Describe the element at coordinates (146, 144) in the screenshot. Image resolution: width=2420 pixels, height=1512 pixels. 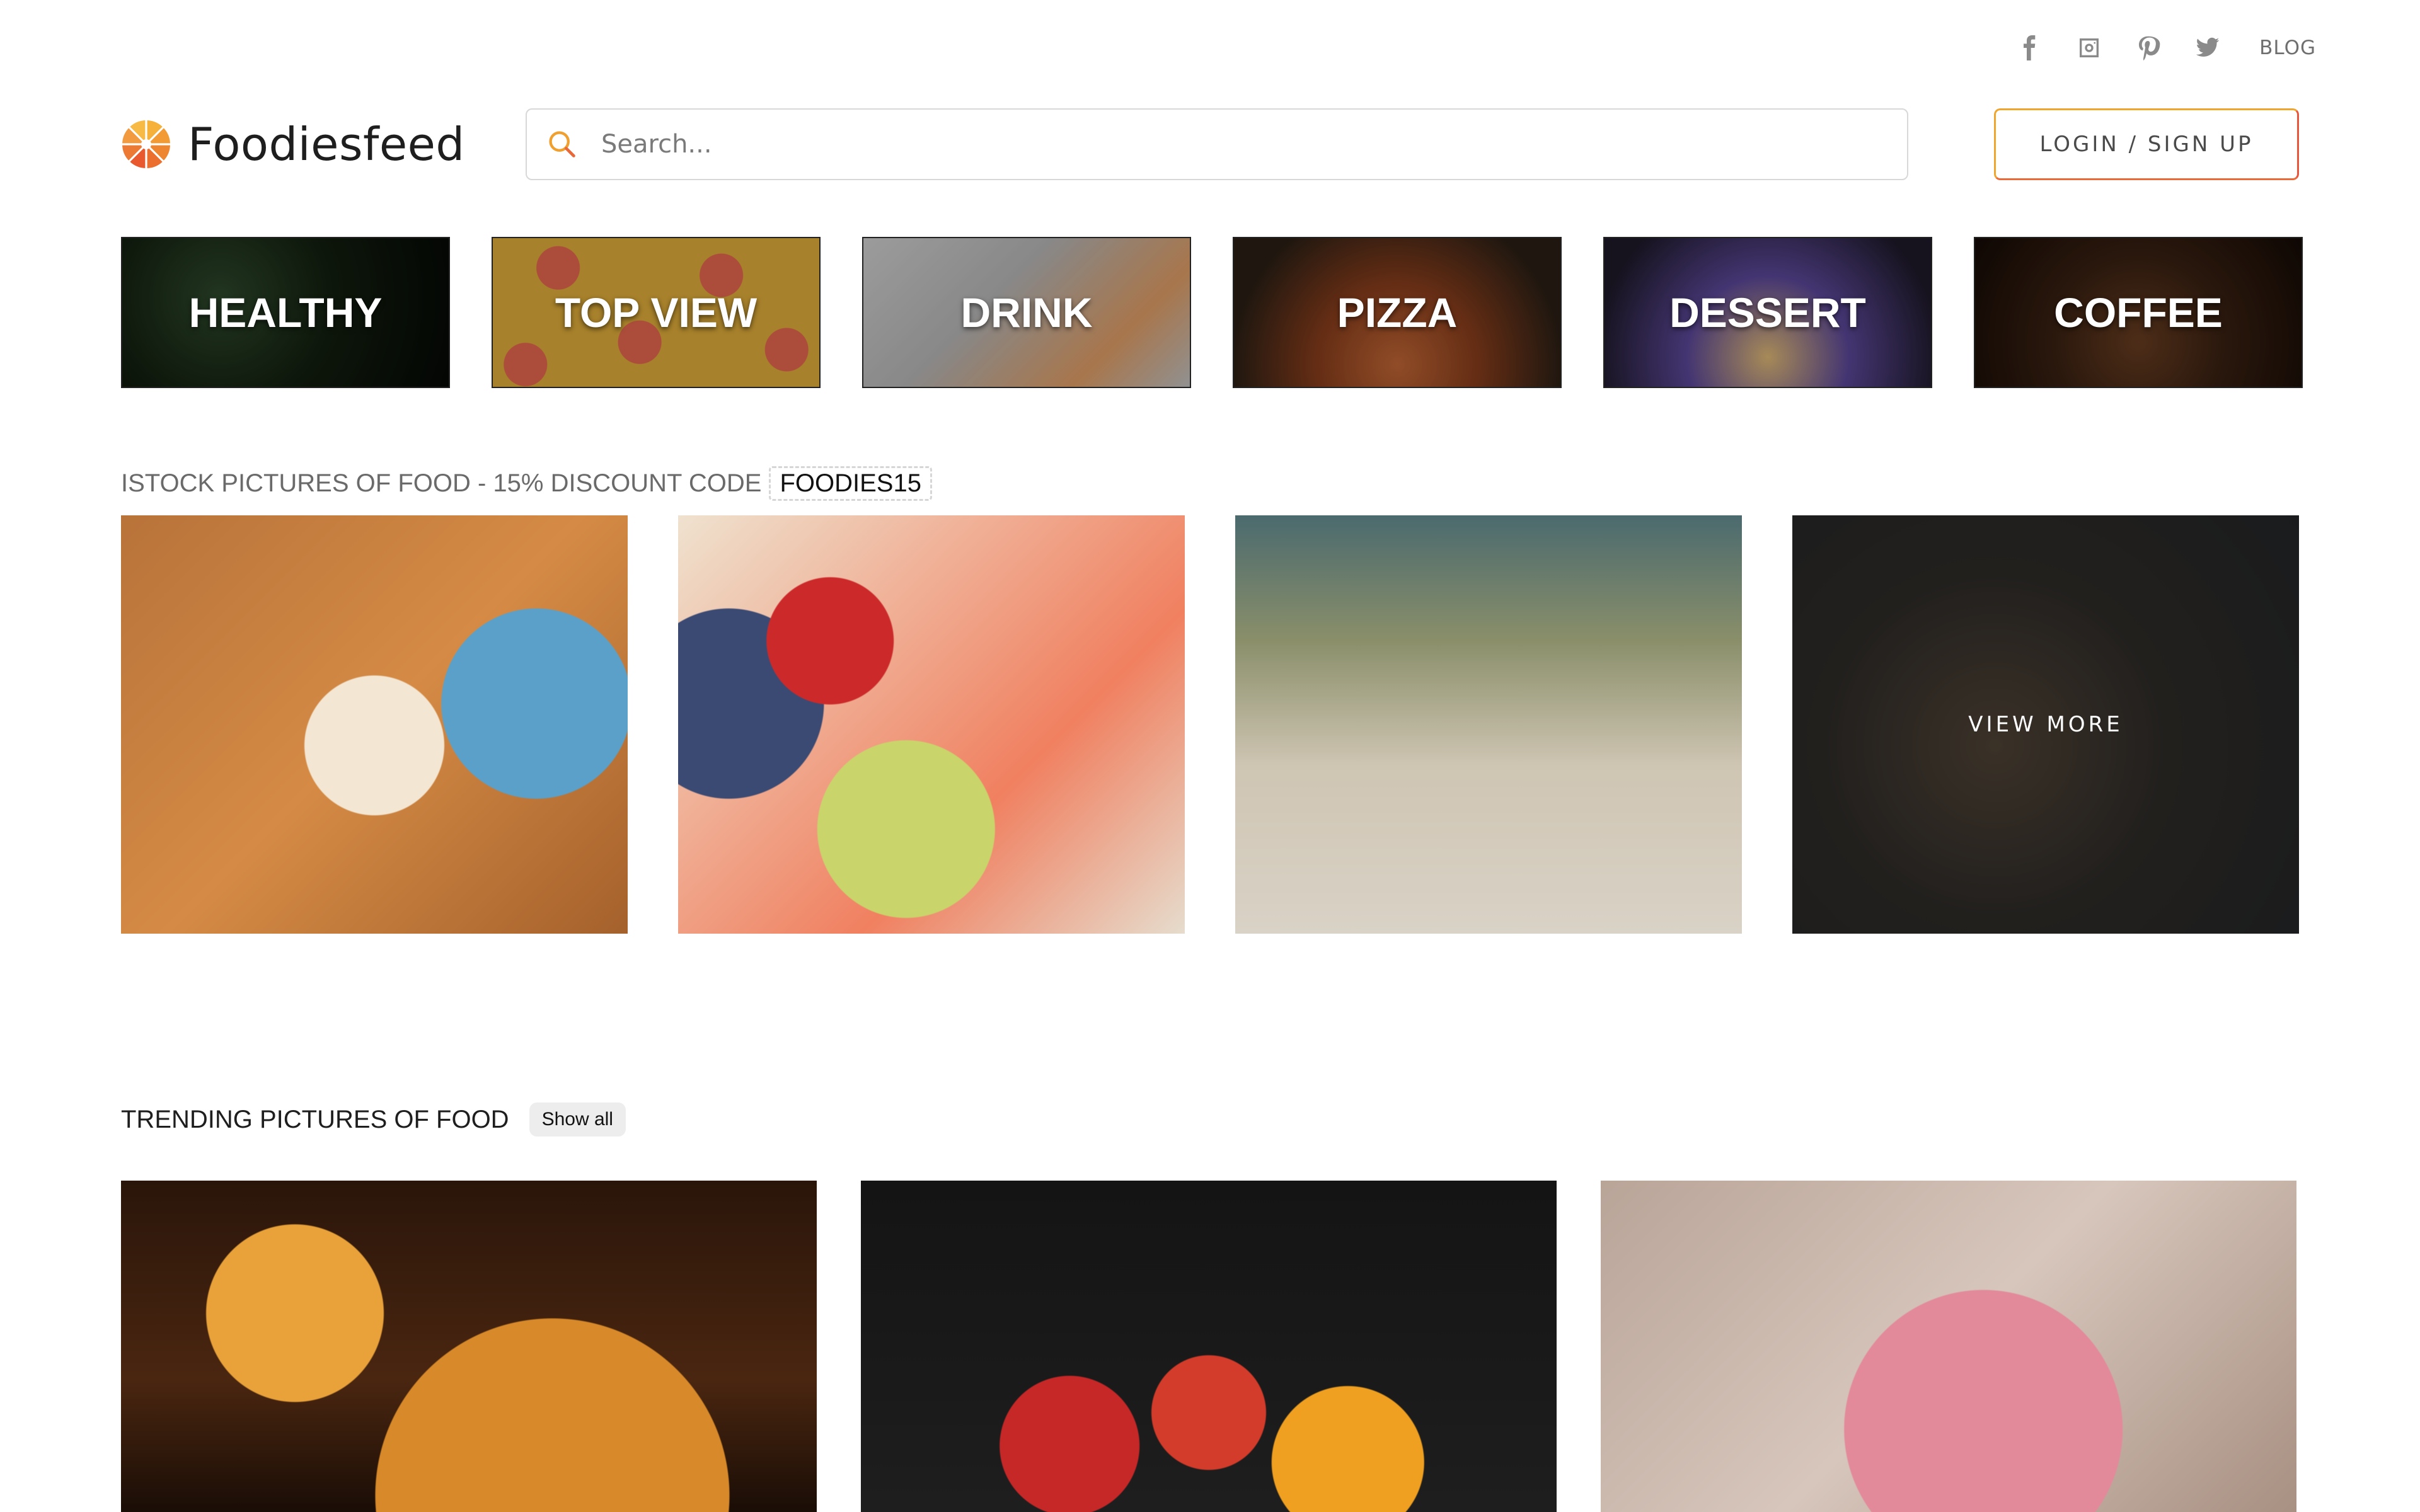
I see `logo-icon` at that location.